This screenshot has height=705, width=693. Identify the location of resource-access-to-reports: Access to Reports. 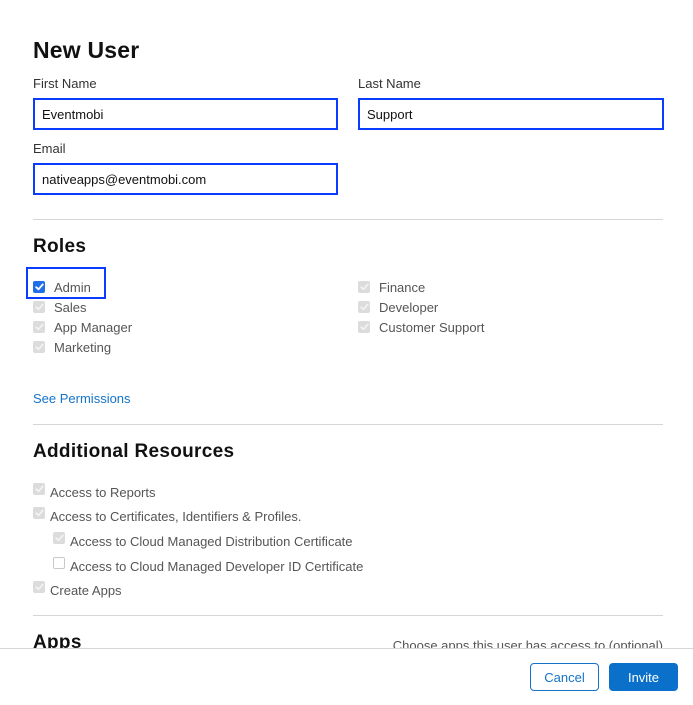
(94, 491).